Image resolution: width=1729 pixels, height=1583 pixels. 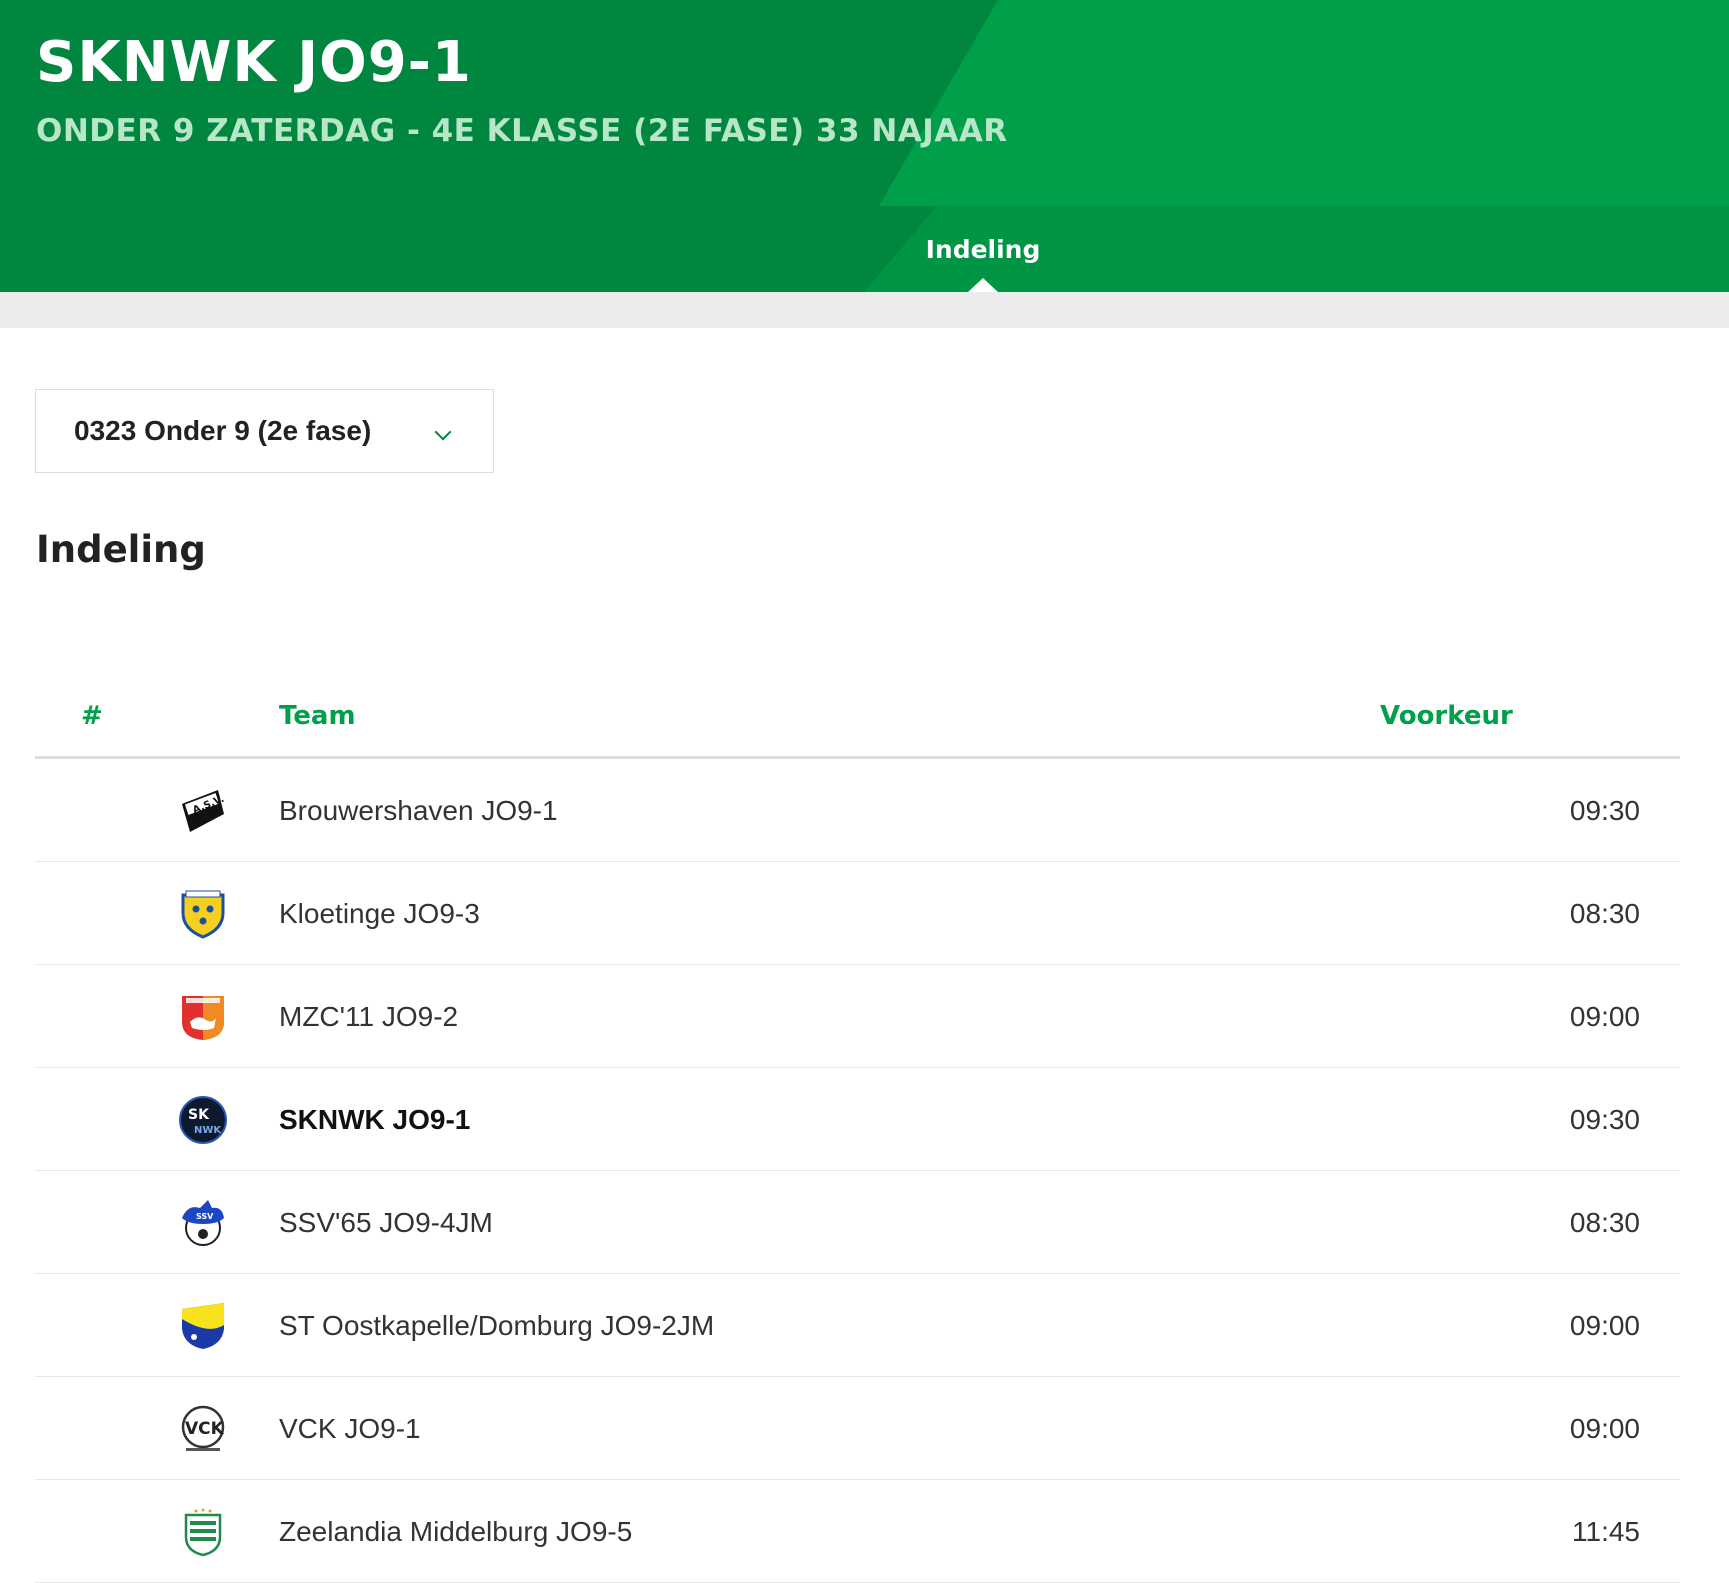 What do you see at coordinates (203, 914) in the screenshot?
I see `kloetinge-logo-icon` at bounding box center [203, 914].